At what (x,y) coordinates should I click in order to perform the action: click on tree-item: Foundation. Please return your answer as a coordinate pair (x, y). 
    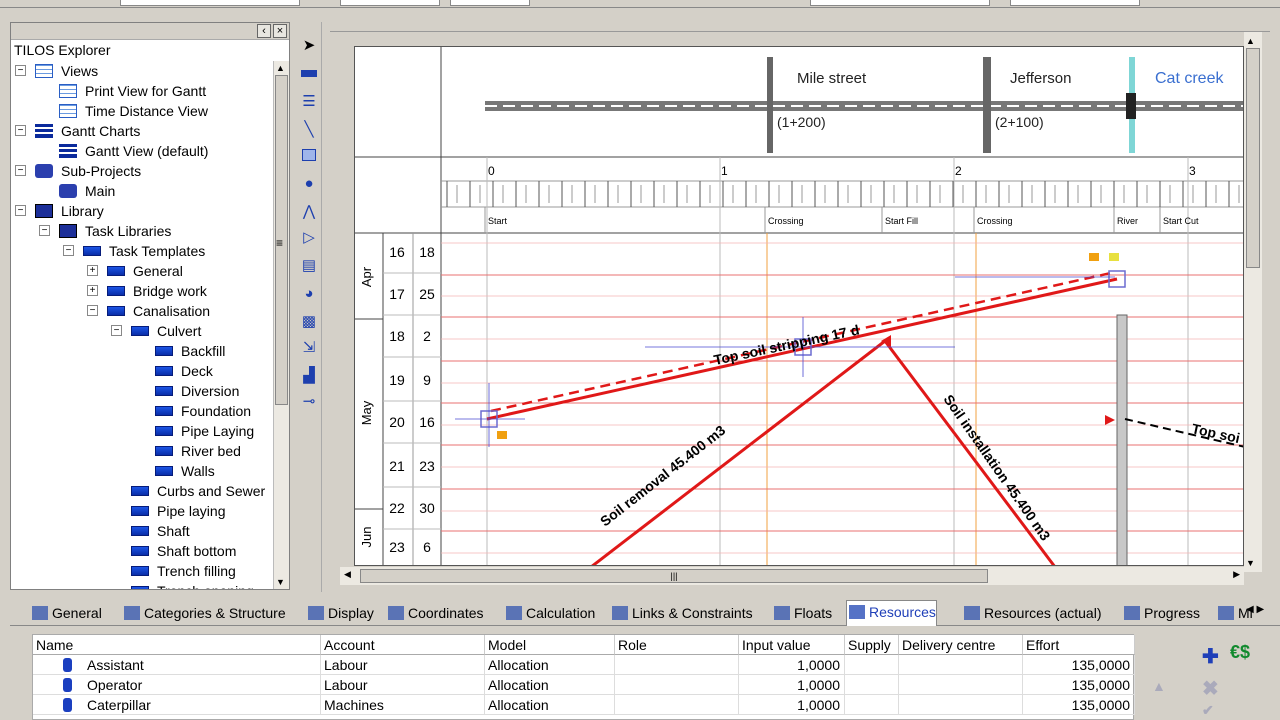
    Looking at the image, I should click on (142, 411).